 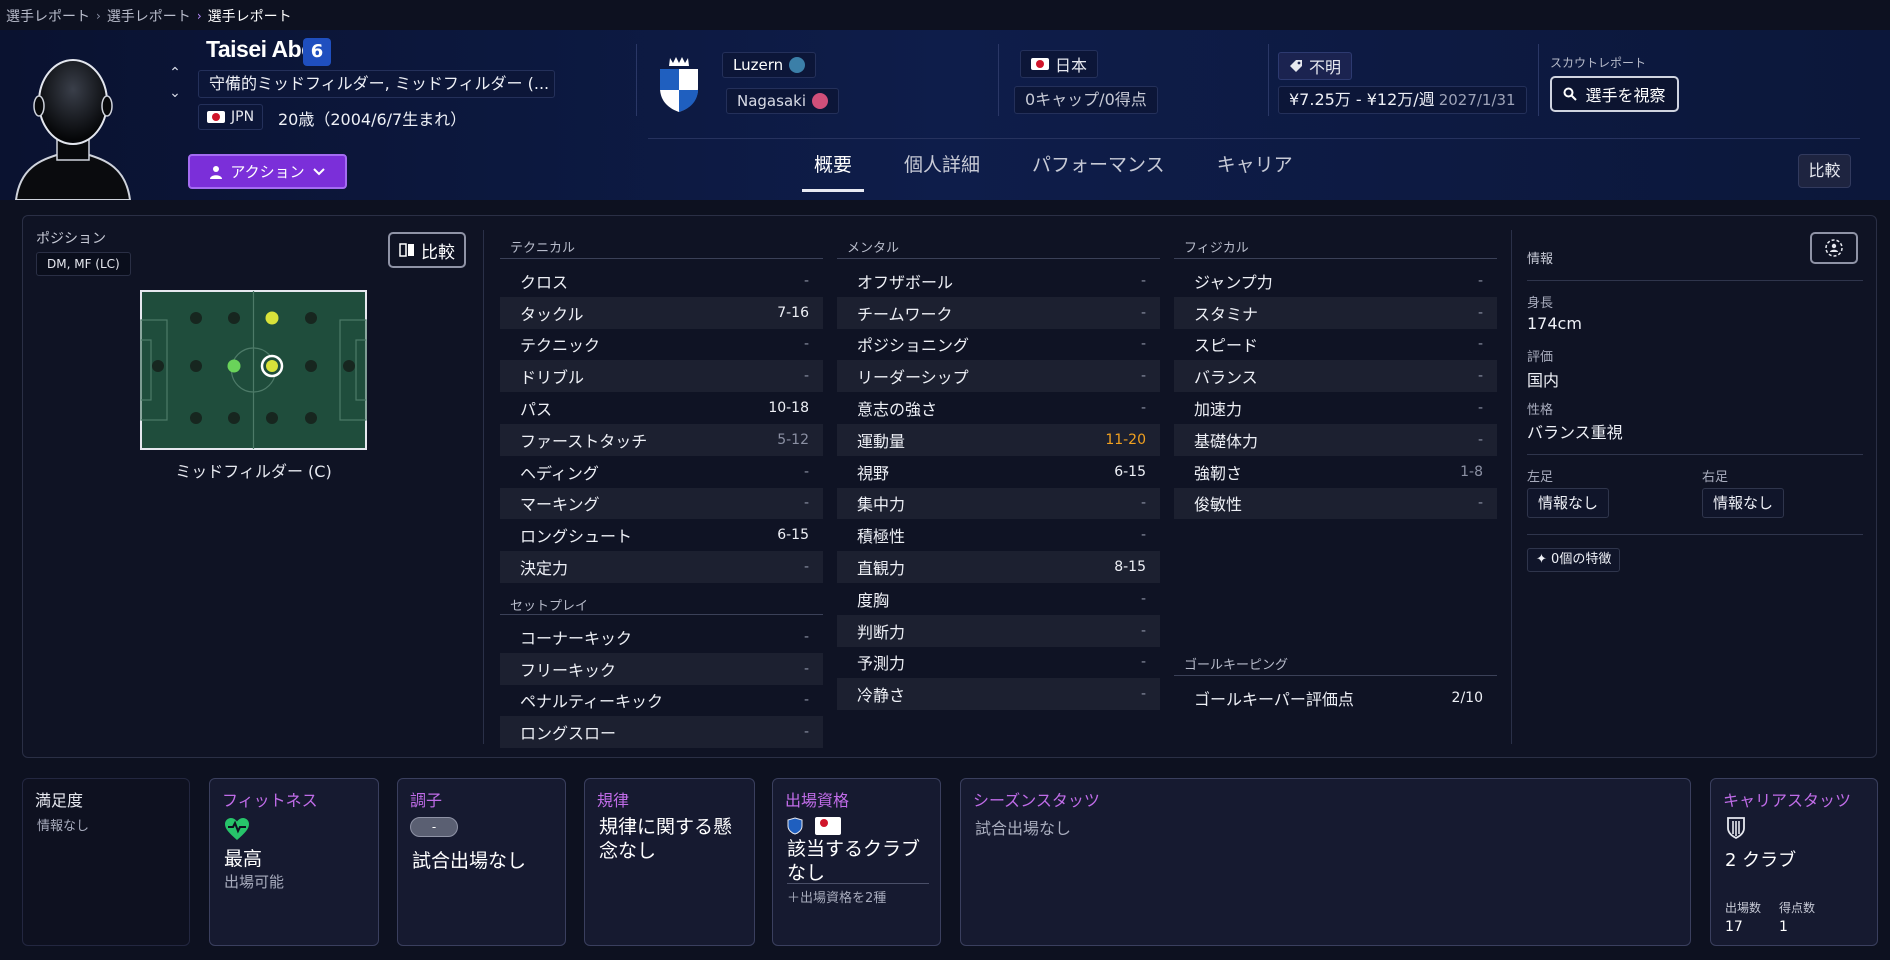 I want to click on attribute-row: 集中力 -, so click(x=998, y=503).